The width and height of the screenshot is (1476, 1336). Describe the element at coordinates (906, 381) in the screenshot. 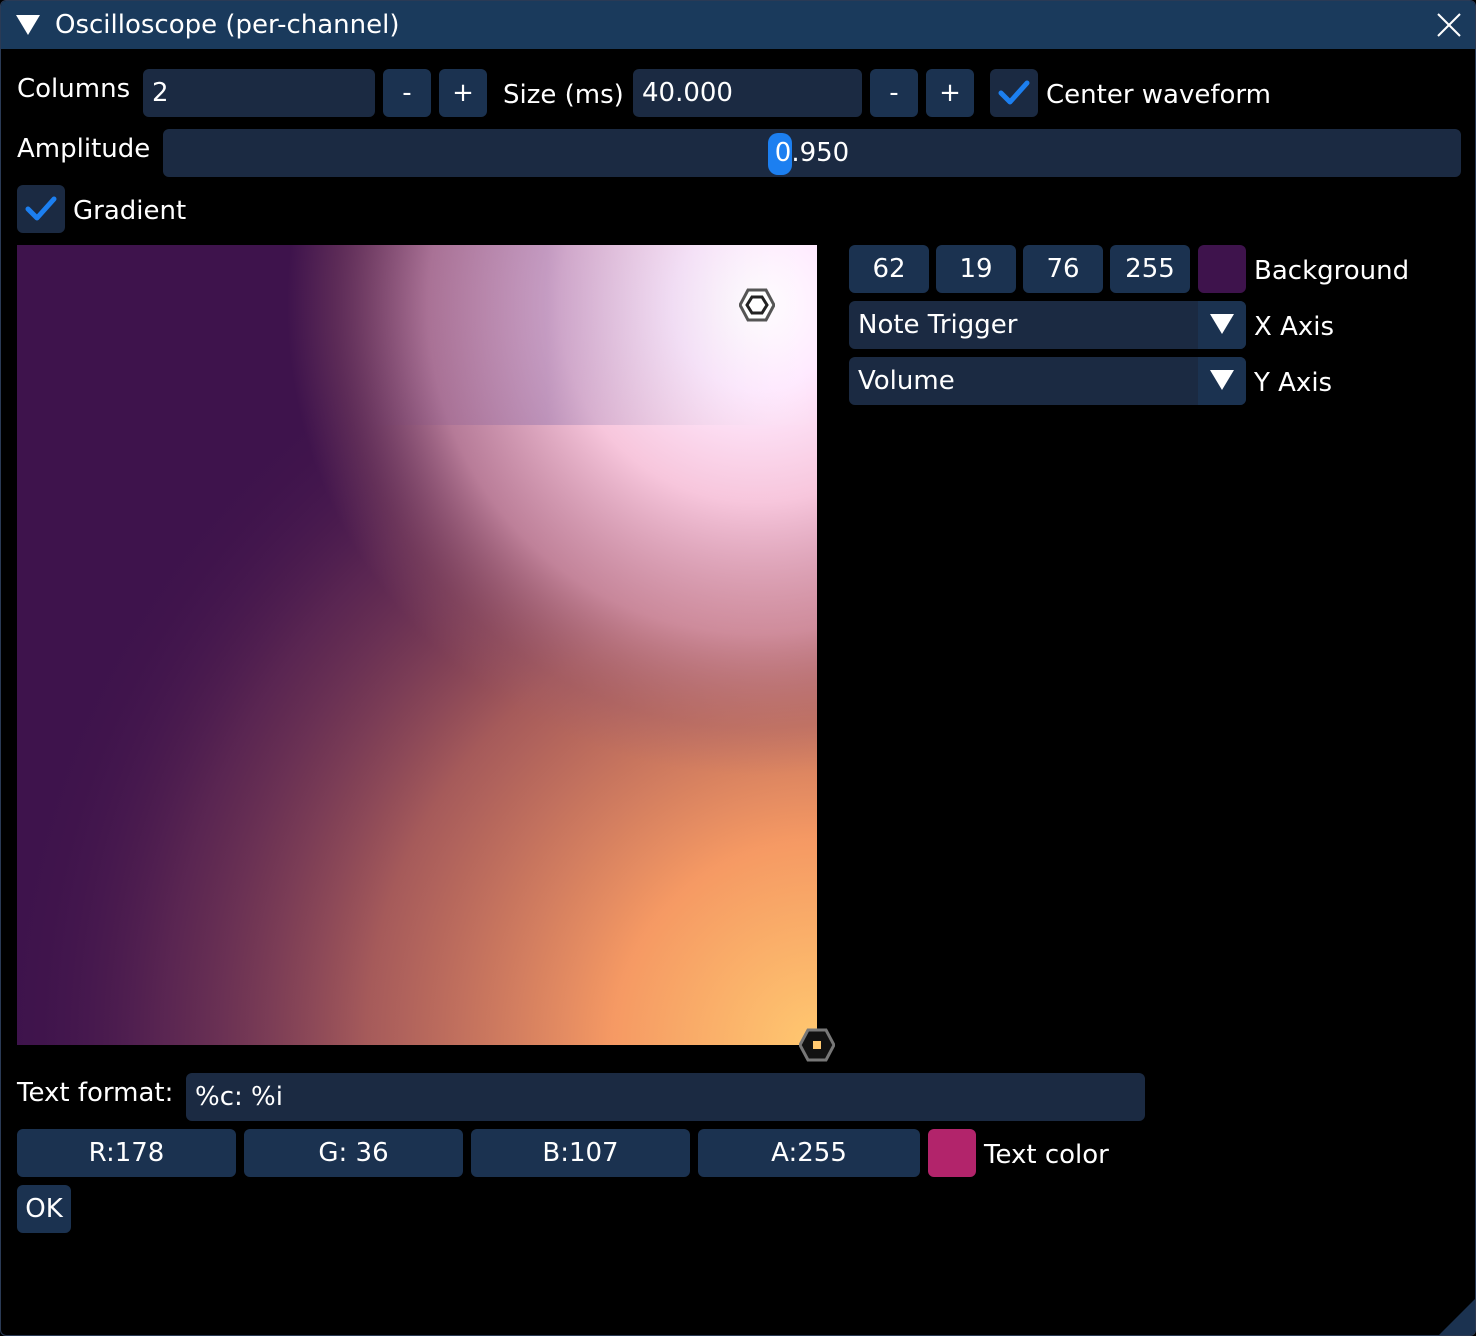

I see `y-axis-selected-value: Volume` at that location.